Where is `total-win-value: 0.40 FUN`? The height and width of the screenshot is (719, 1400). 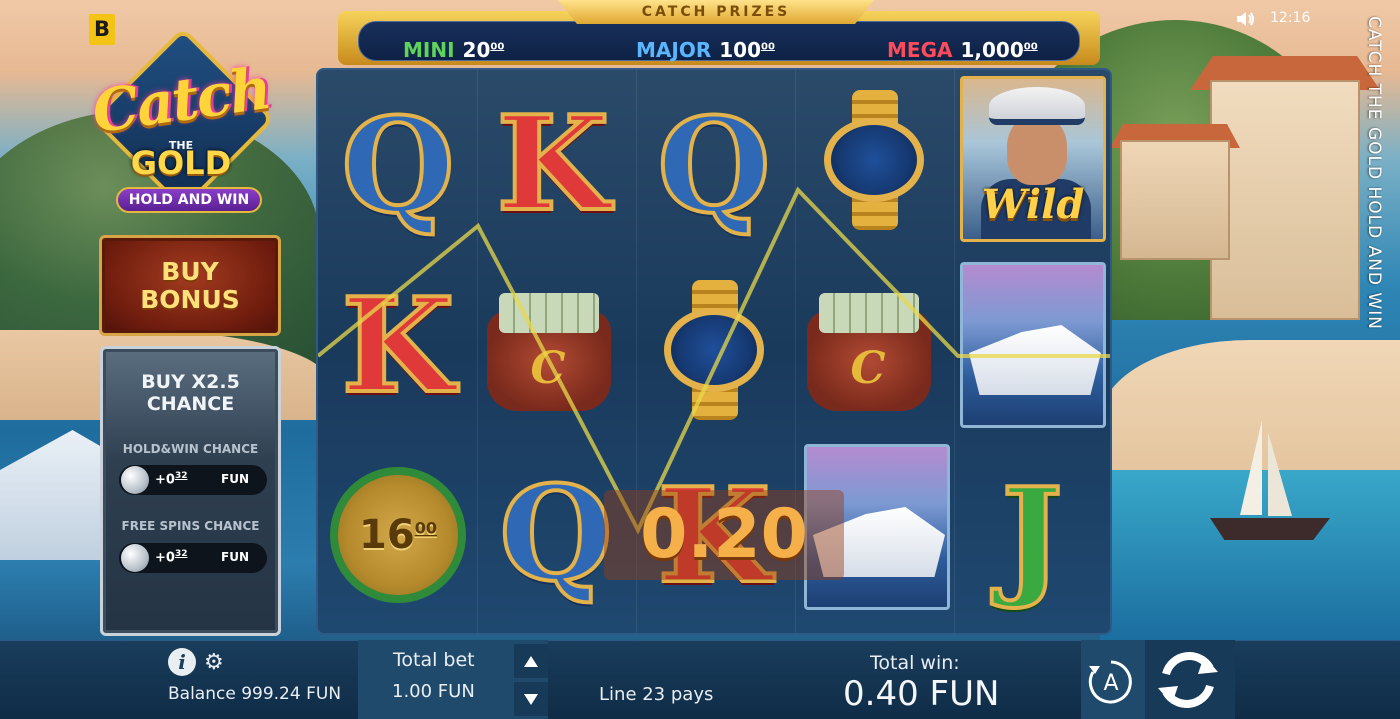
total-win-value: 0.40 FUN is located at coordinates (921, 694).